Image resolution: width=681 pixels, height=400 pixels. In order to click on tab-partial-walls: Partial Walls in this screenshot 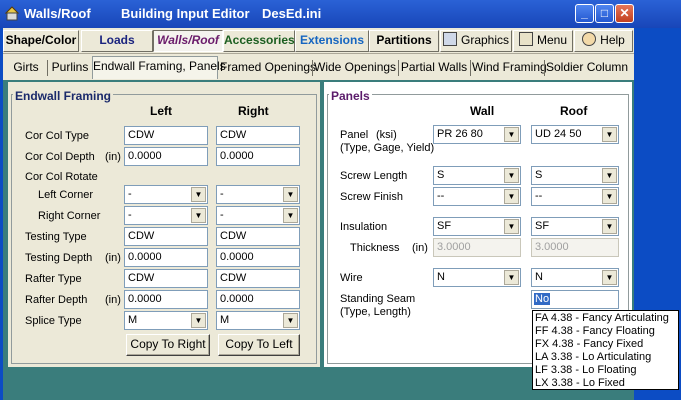, I will do `click(434, 68)`.